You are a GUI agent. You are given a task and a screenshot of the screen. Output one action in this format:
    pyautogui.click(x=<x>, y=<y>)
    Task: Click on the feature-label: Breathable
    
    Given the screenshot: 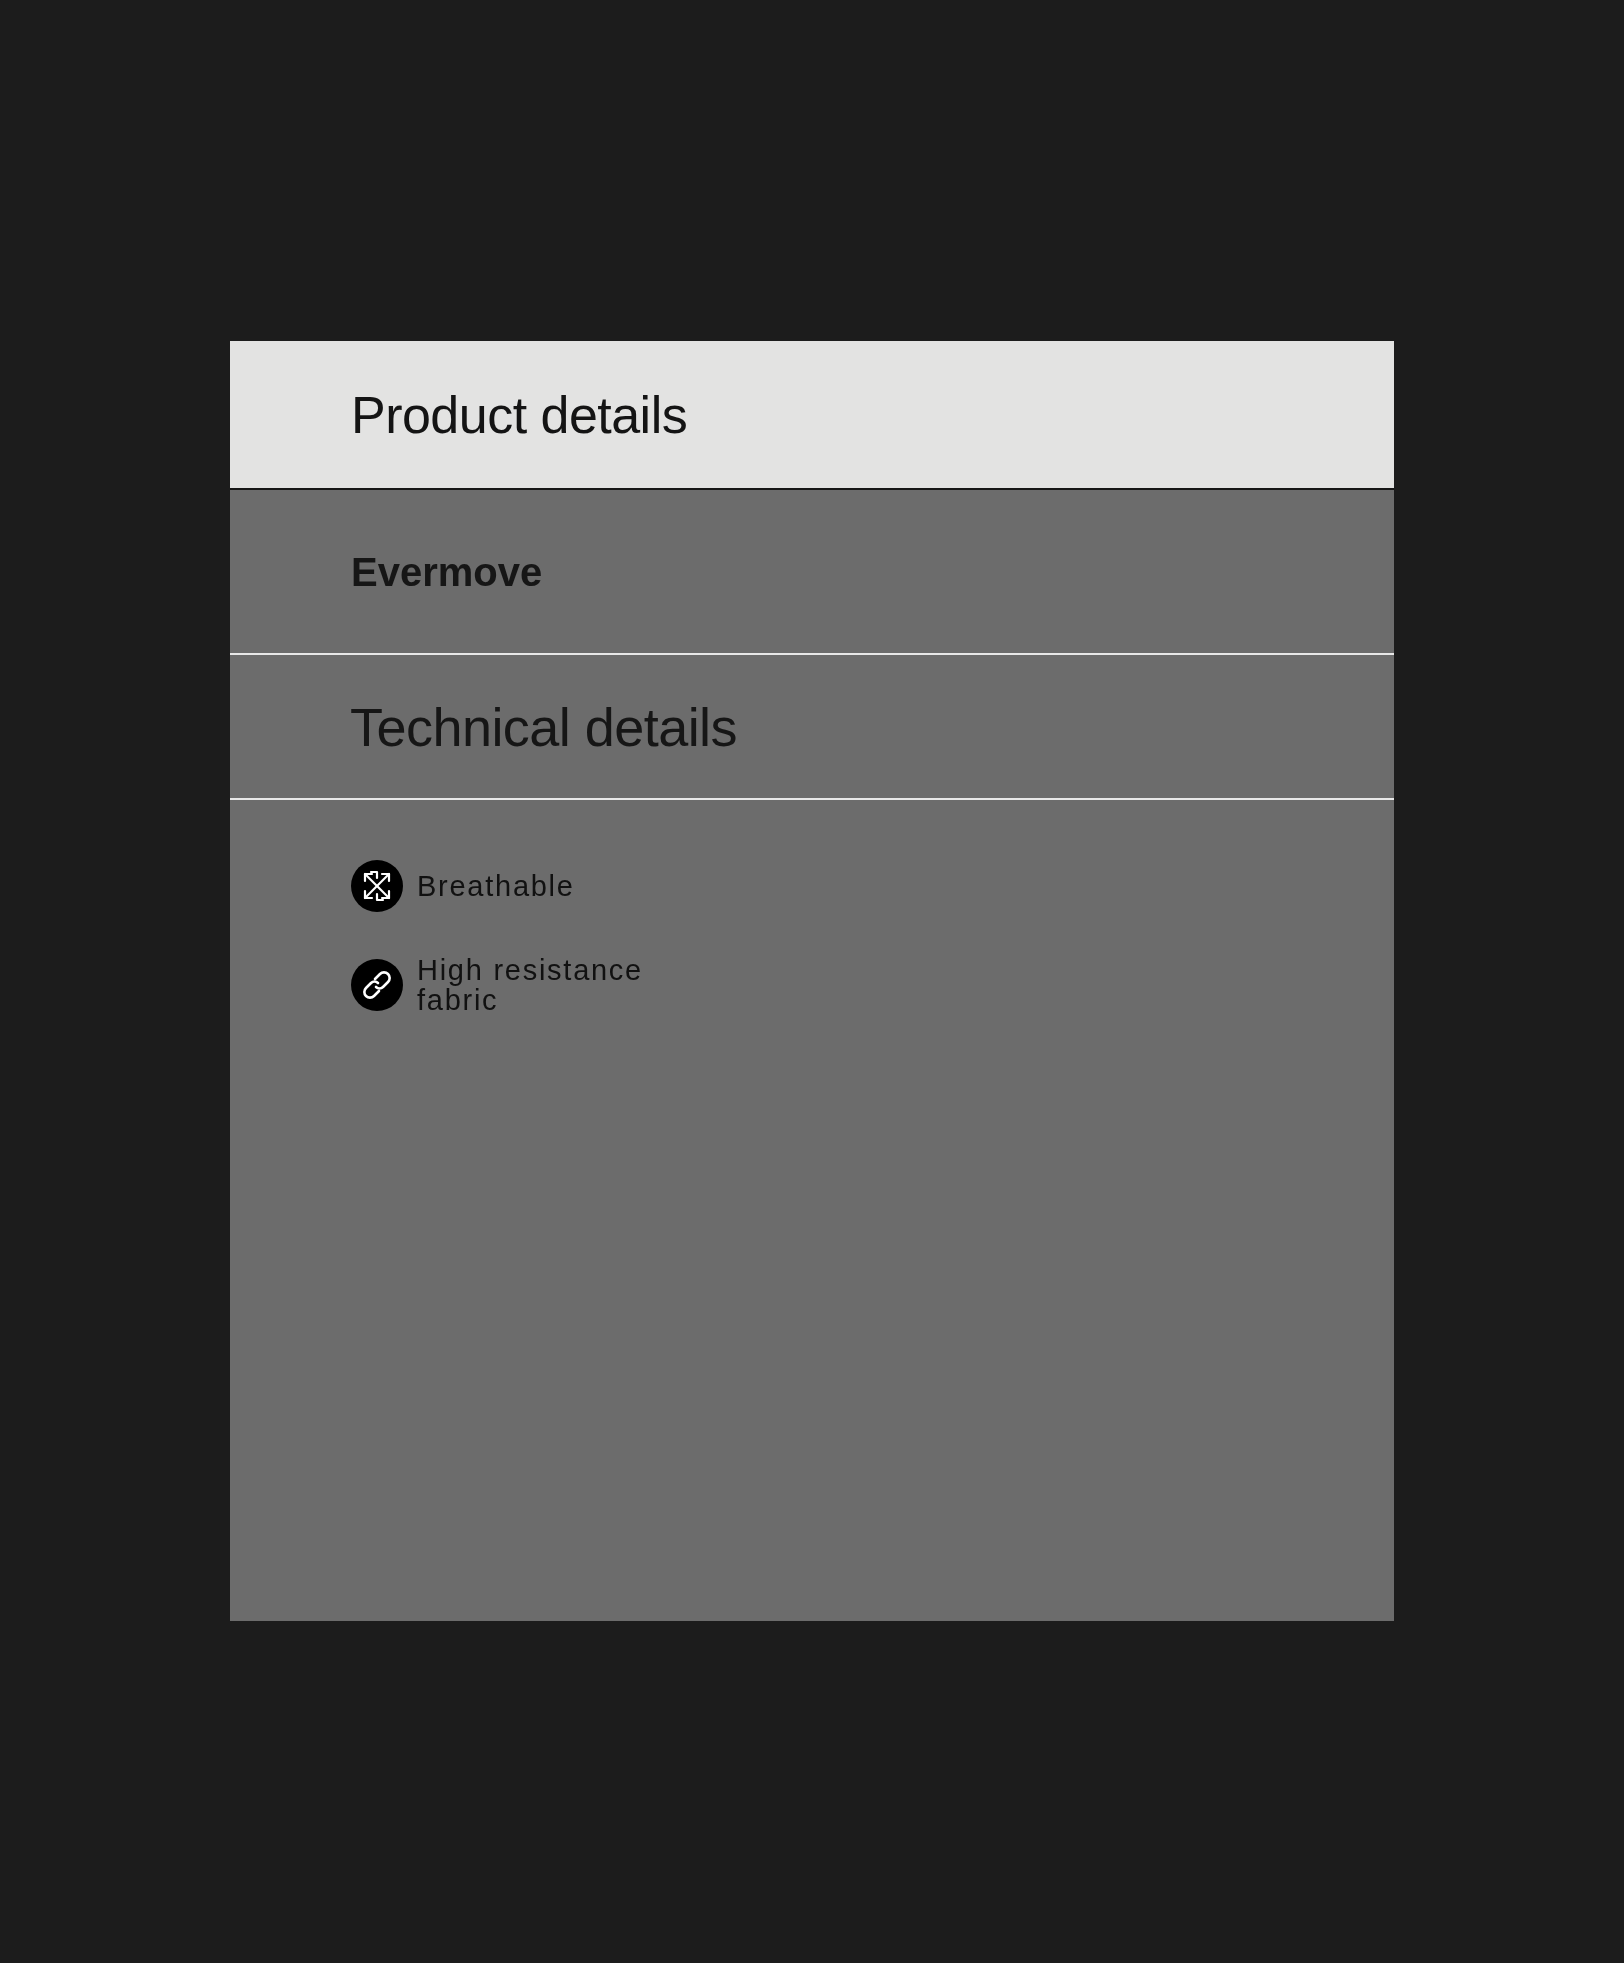 What is the action you would take?
    pyautogui.click(x=496, y=886)
    